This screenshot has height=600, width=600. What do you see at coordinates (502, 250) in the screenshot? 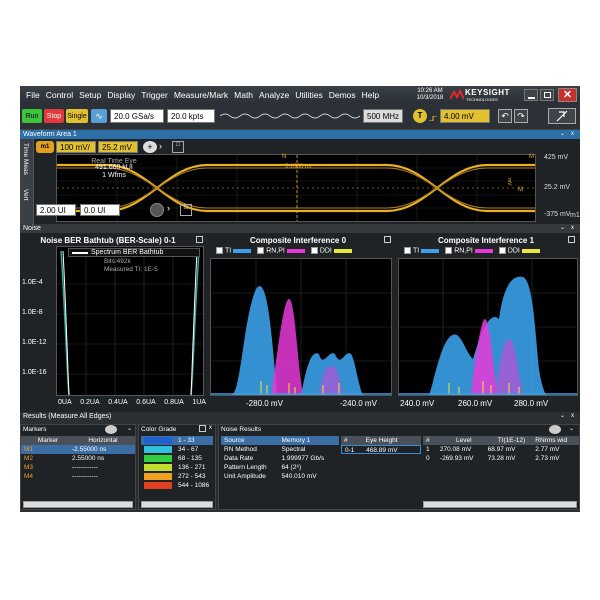
I see `ci1-ddi-checkbox` at bounding box center [502, 250].